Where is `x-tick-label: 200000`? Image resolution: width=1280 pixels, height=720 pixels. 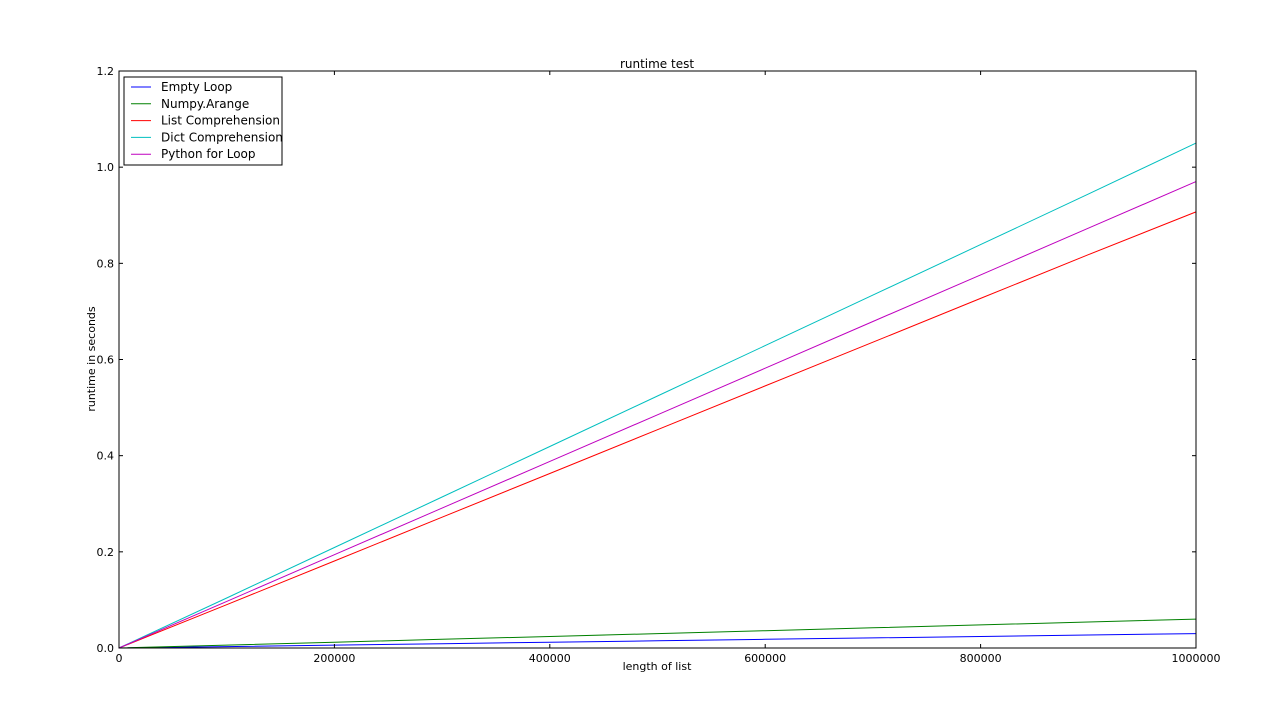 x-tick-label: 200000 is located at coordinates (334, 658).